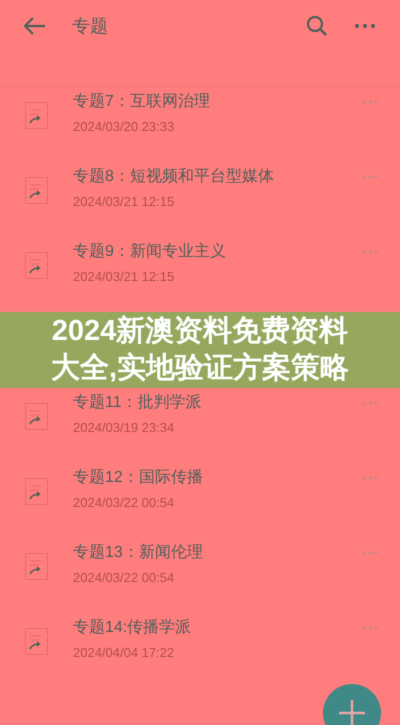 The height and width of the screenshot is (725, 400). Describe the element at coordinates (352, 704) in the screenshot. I see `add-button` at that location.